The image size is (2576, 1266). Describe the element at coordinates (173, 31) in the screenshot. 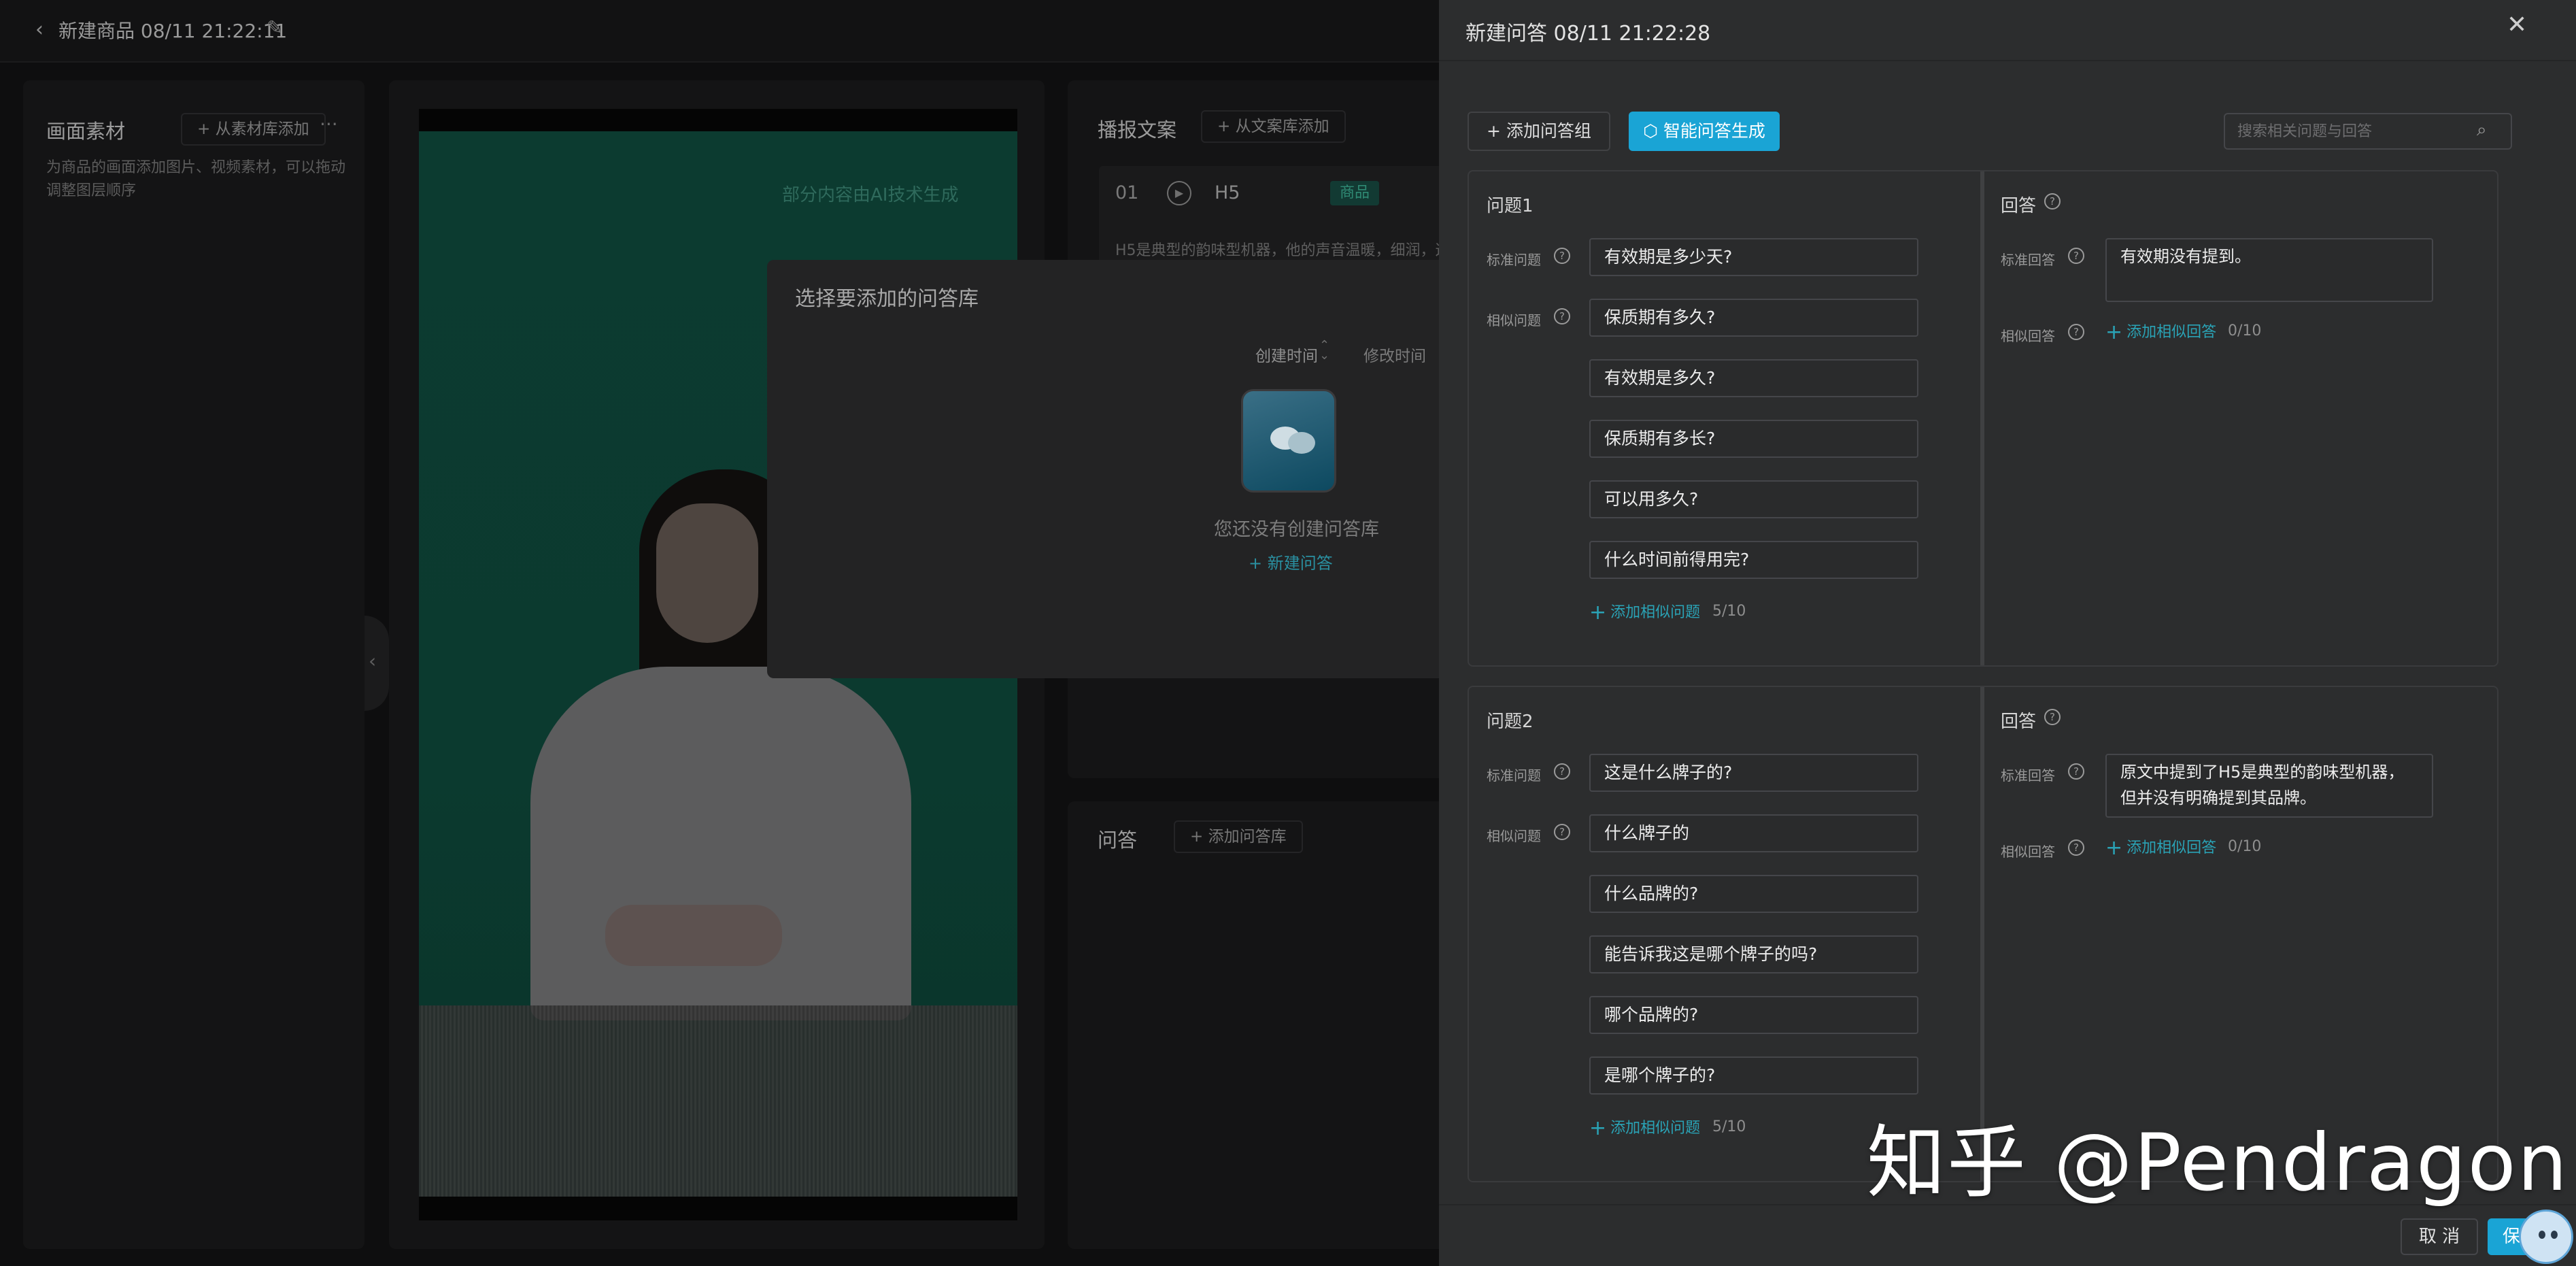

I see `page-title: 新建商品 08/11 21:22:11` at that location.